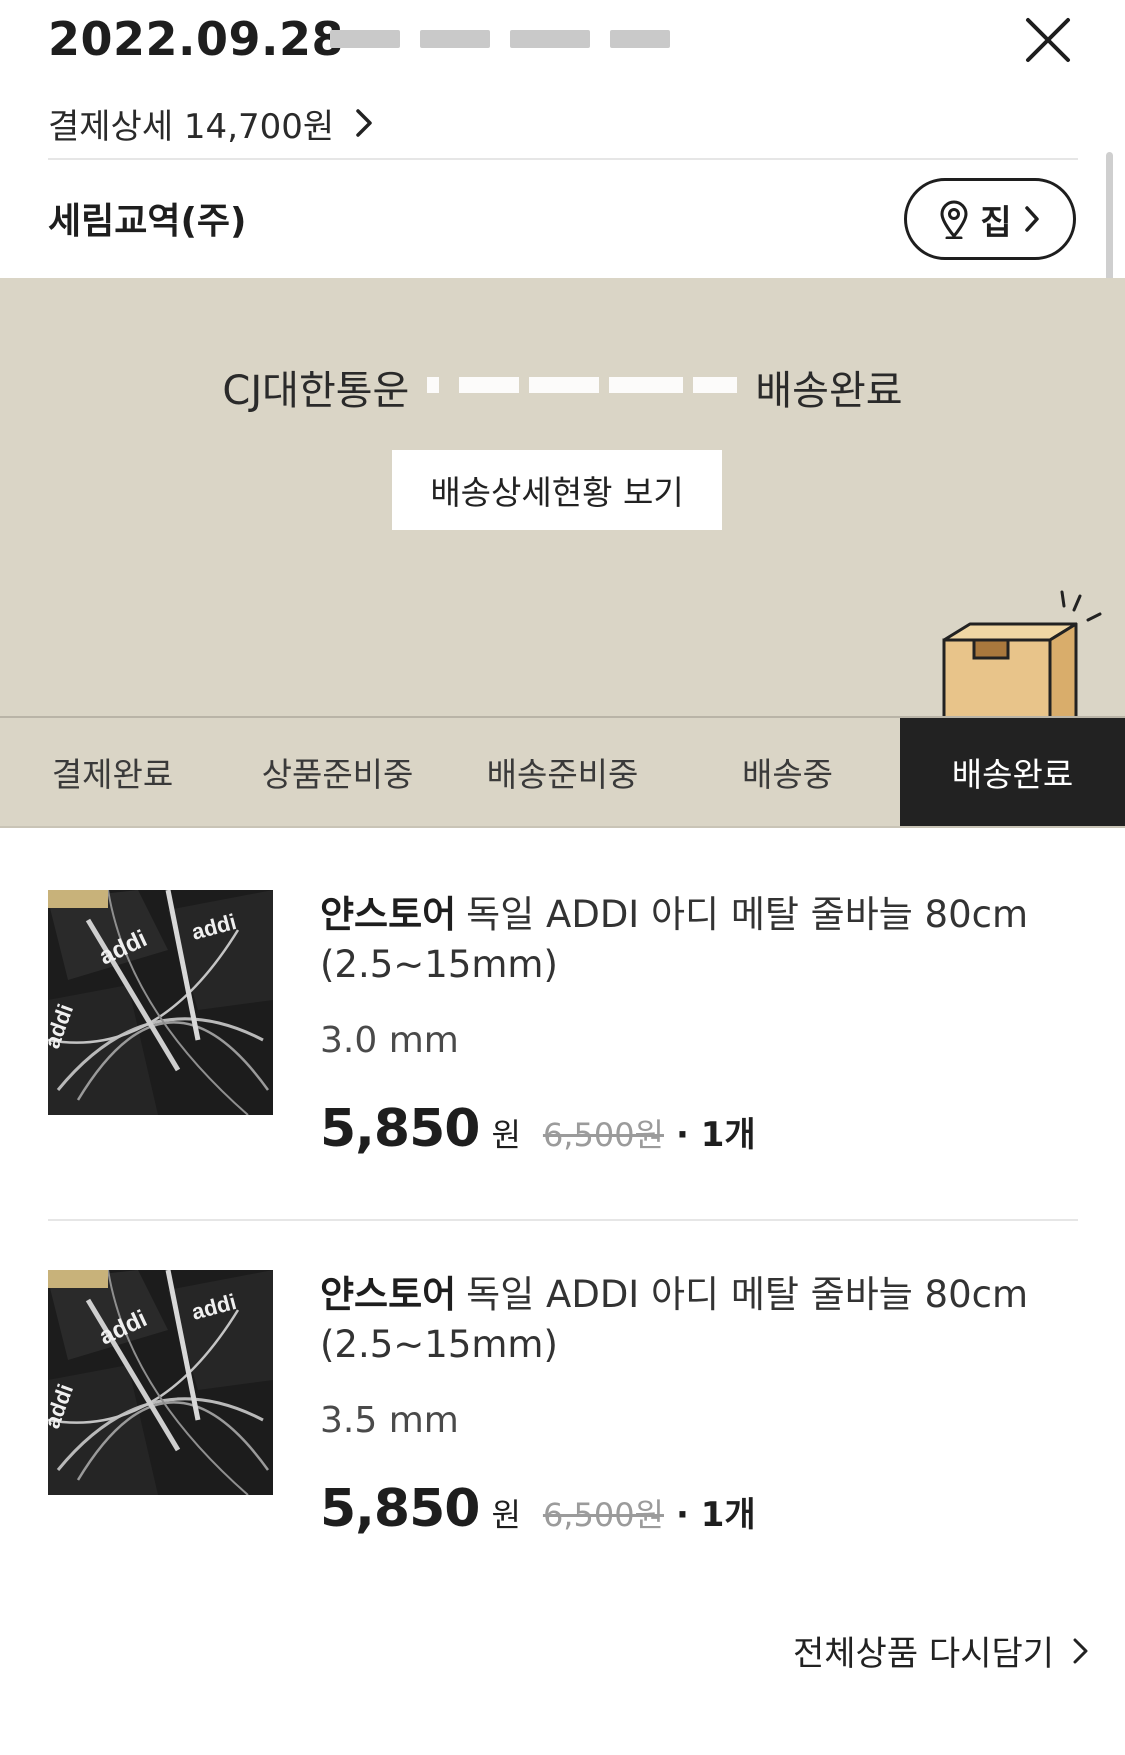  What do you see at coordinates (316, 391) in the screenshot?
I see `courier-name: CJ대한통운` at bounding box center [316, 391].